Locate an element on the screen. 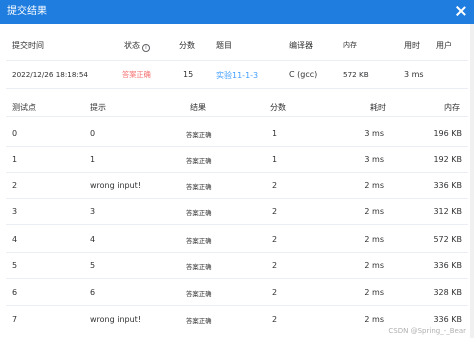 This screenshot has height=338, width=474. table-row: 0 0 答案正确 1 3 ms 196 KB is located at coordinates (237, 133).